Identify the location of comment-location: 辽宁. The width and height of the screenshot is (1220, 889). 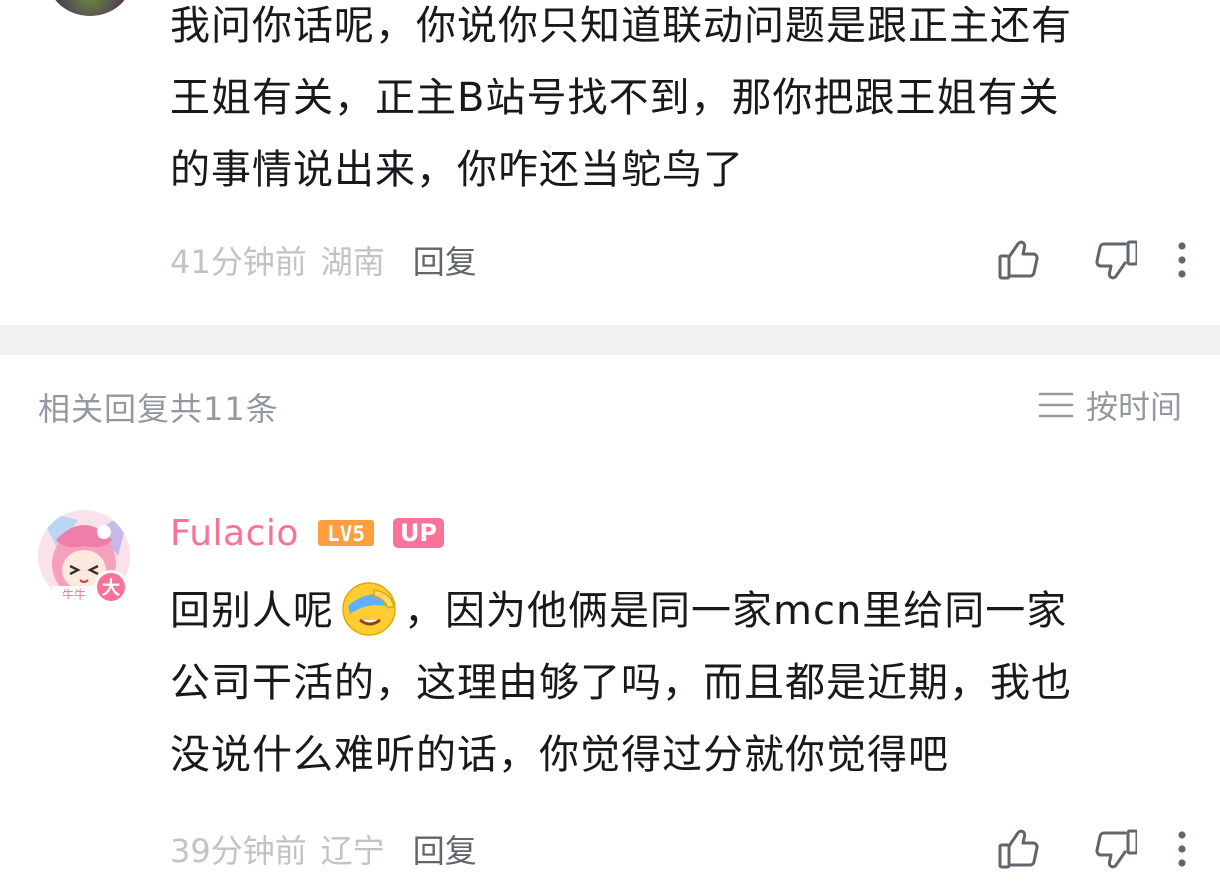
(352, 851).